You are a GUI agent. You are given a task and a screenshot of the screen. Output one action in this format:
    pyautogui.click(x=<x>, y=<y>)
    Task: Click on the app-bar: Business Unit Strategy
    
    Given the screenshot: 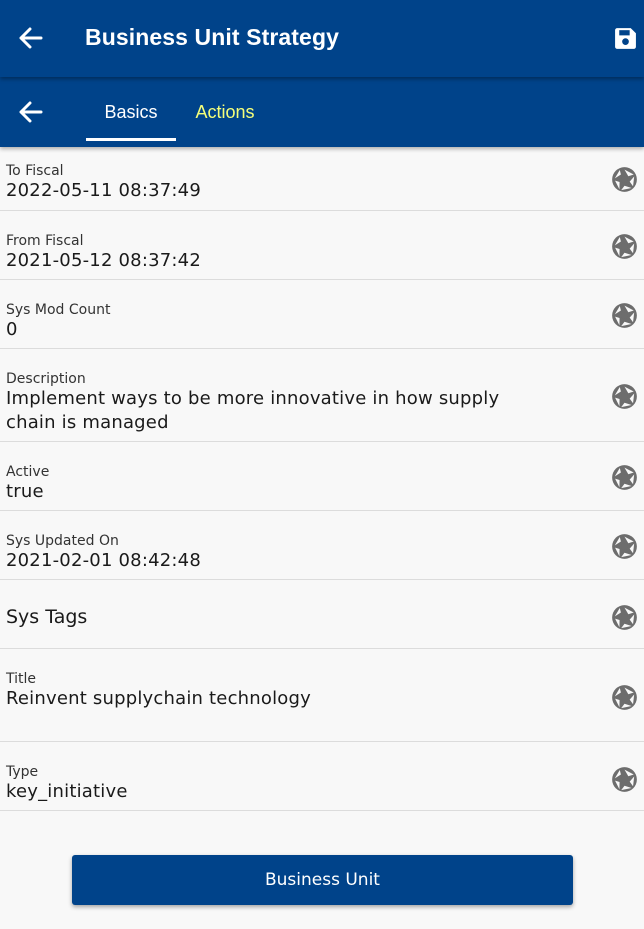 What is the action you would take?
    pyautogui.click(x=322, y=38)
    